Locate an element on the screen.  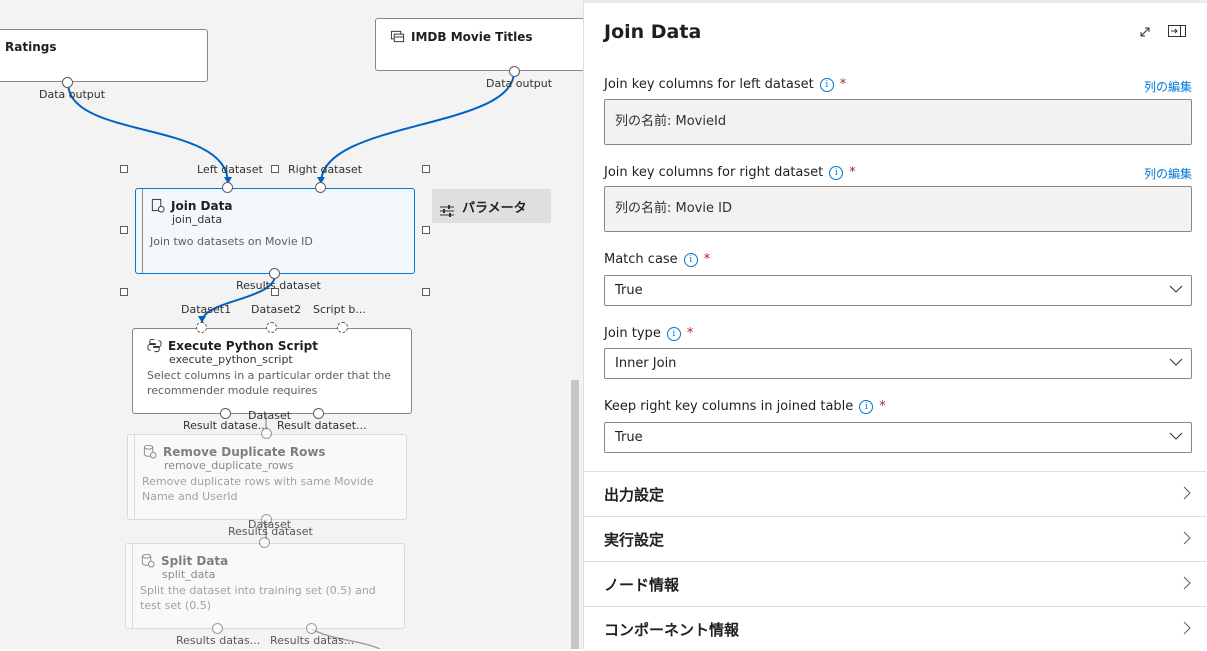
dataset-icon is located at coordinates (397, 36).